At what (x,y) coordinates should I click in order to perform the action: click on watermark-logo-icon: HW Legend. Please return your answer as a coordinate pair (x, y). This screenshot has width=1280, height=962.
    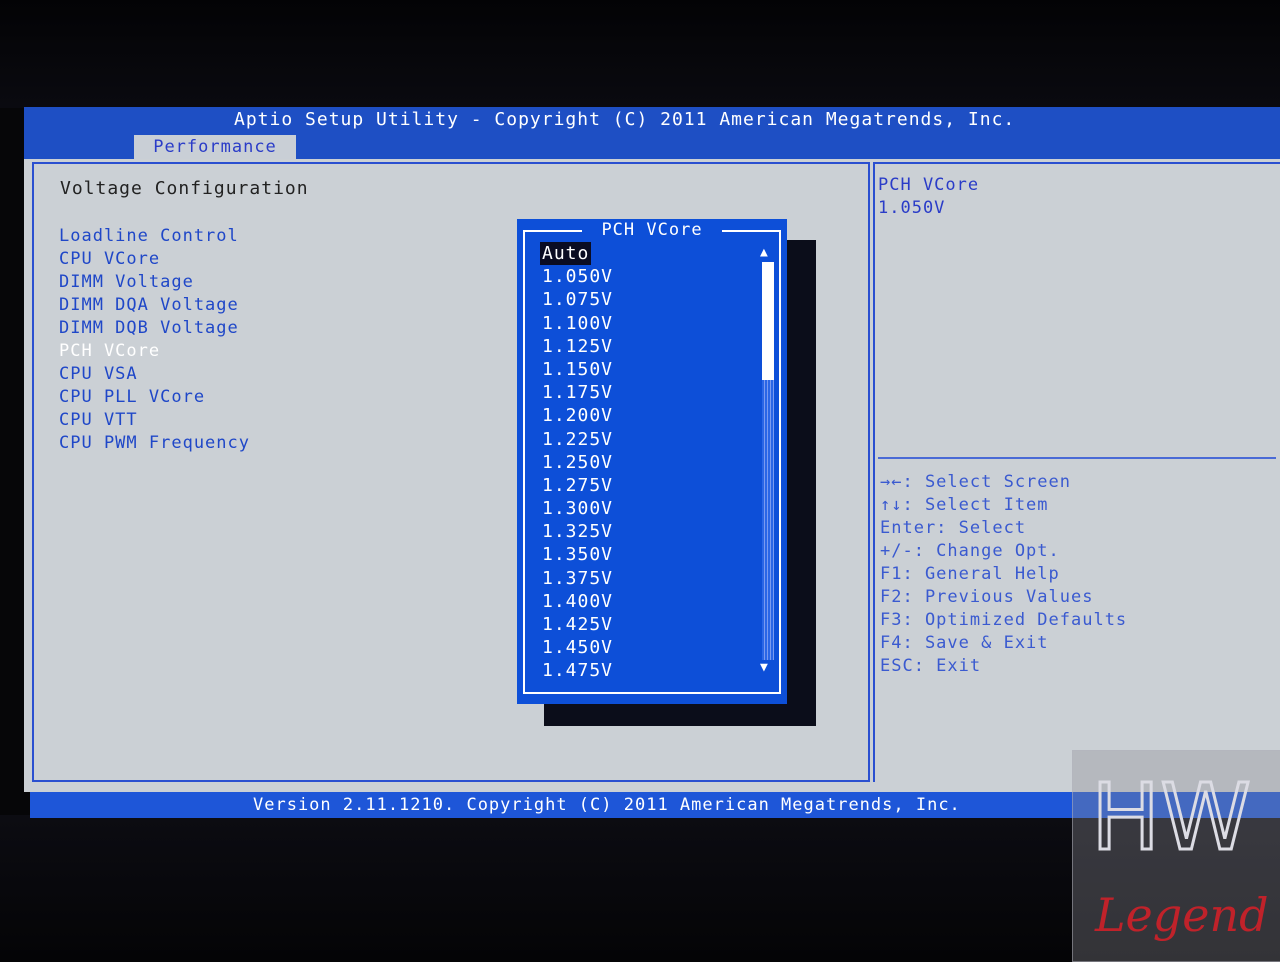
    Looking at the image, I should click on (1179, 853).